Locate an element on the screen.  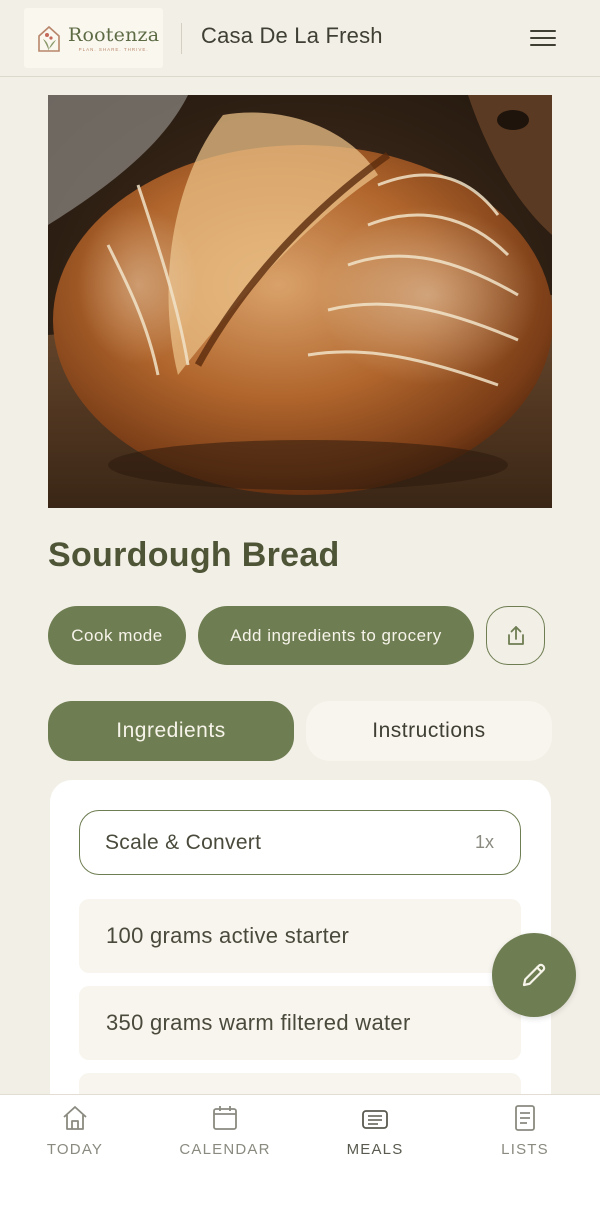
add-to-grocery-button: Add ingredients to grocery is located at coordinates (336, 635).